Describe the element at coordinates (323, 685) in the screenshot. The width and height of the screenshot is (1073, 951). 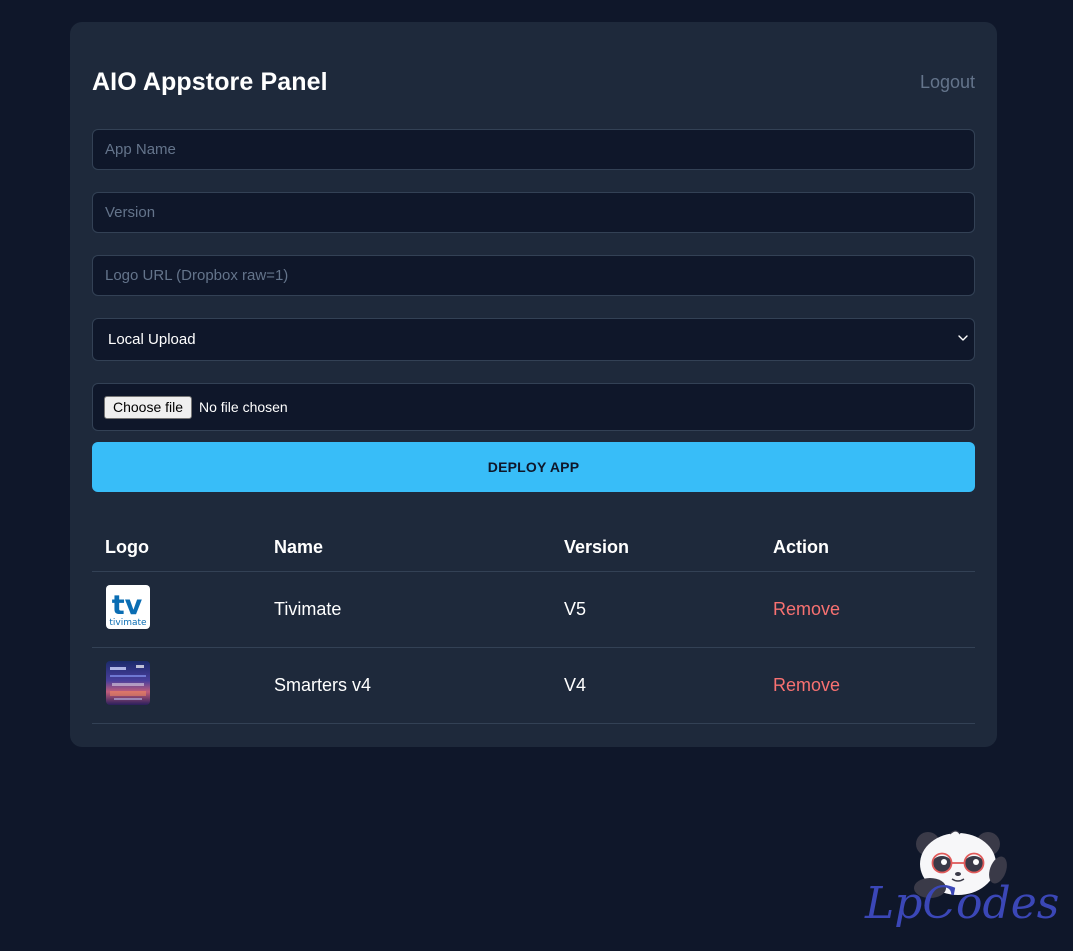
I see `app-name-cell: Smarters v4` at that location.